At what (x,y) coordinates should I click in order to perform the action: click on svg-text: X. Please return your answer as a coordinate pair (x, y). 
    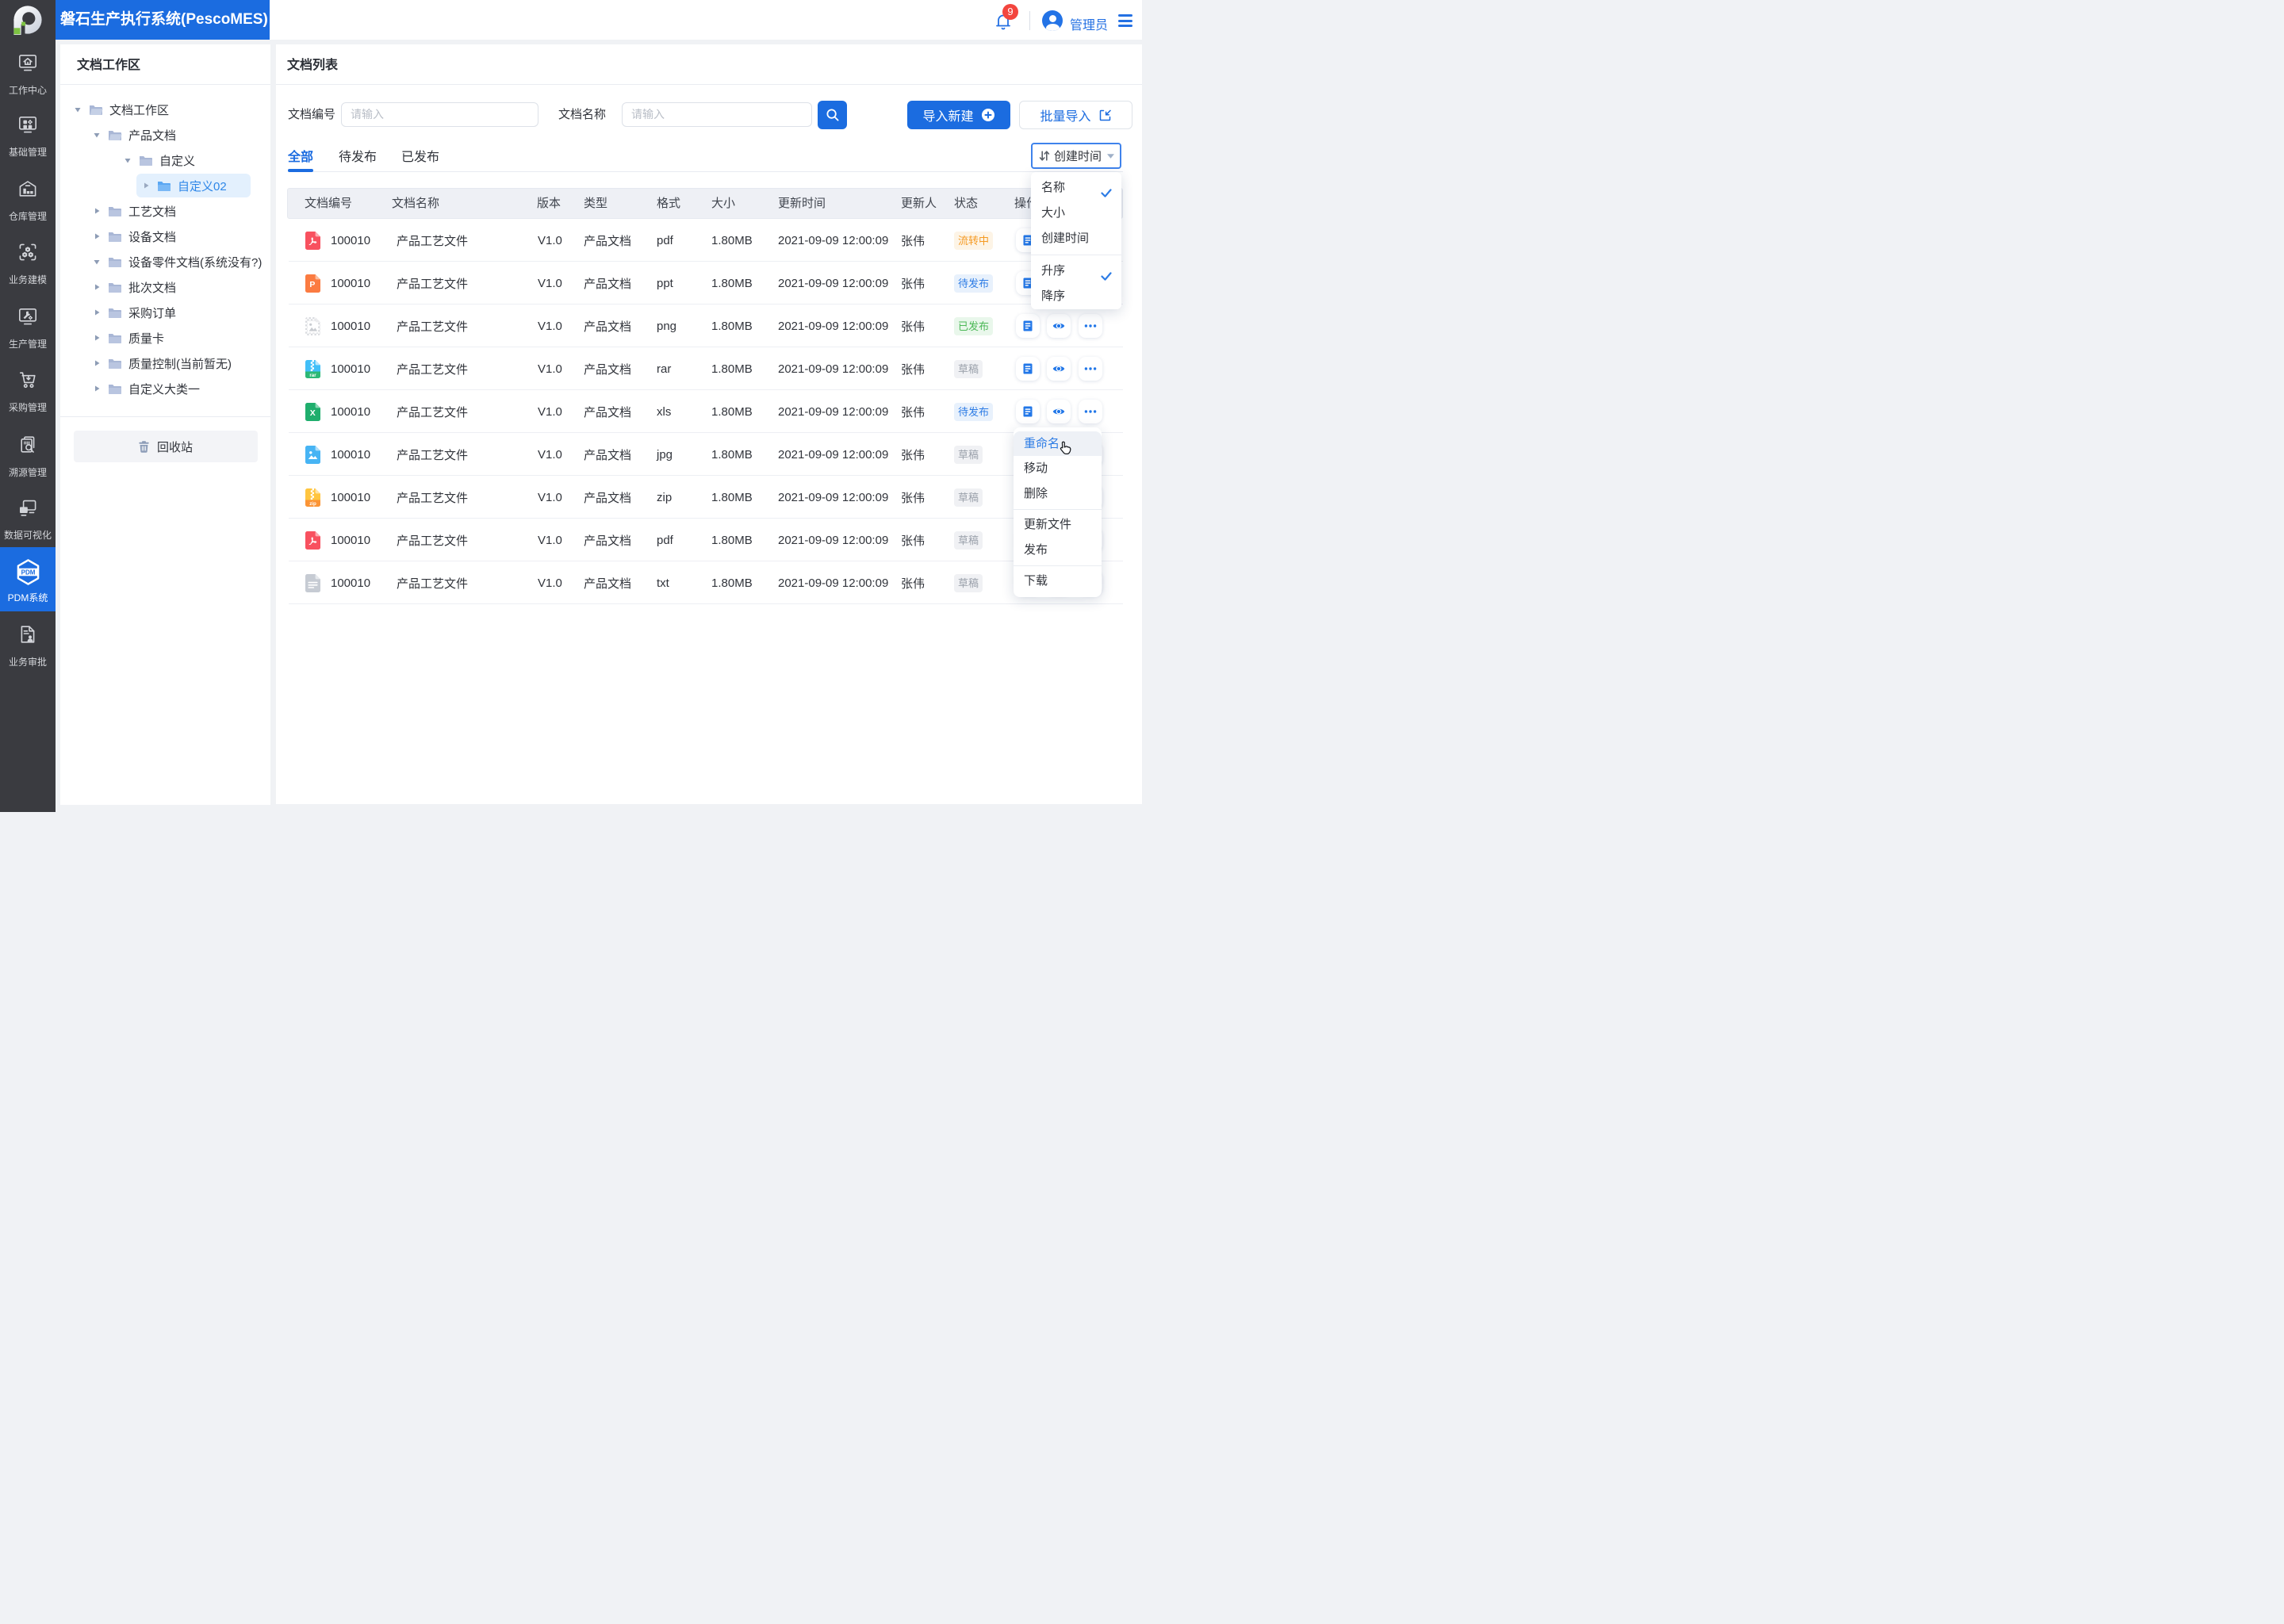
    Looking at the image, I should click on (313, 413).